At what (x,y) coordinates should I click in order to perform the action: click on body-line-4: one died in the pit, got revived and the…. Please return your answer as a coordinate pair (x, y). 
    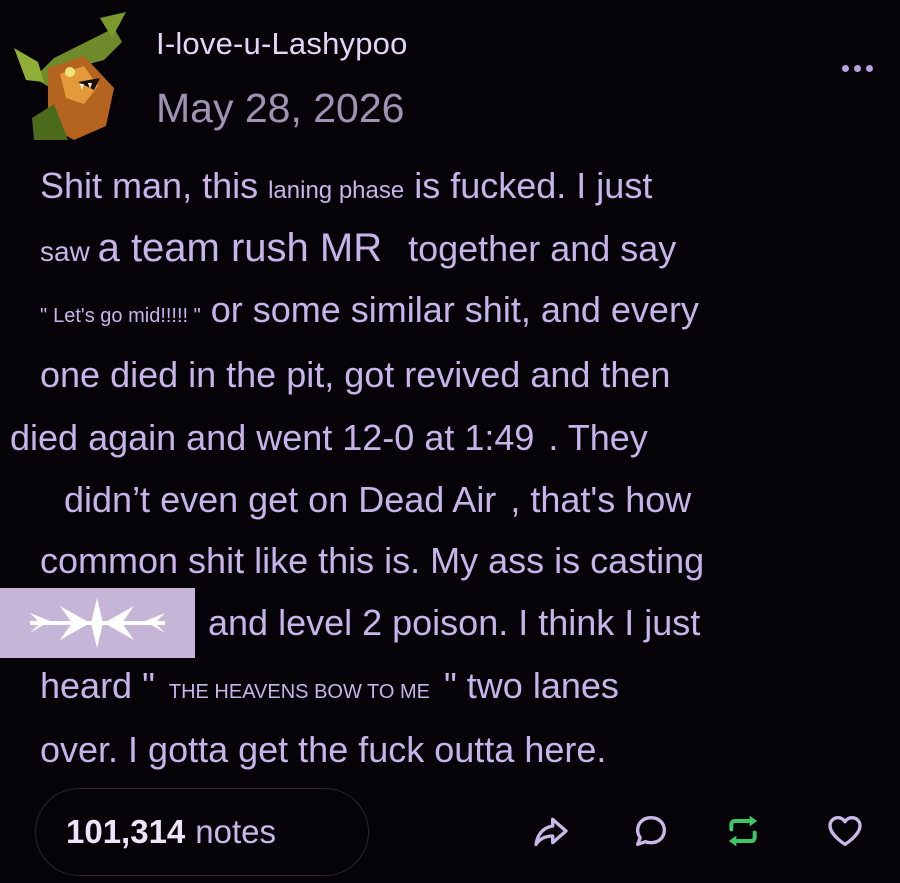
    Looking at the image, I should click on (355, 375).